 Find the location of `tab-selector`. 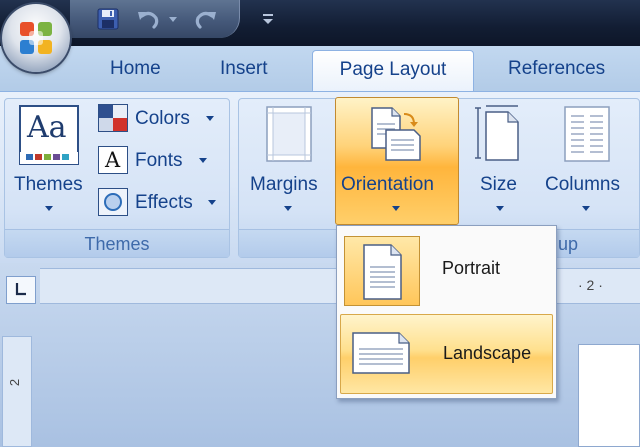

tab-selector is located at coordinates (21, 290).